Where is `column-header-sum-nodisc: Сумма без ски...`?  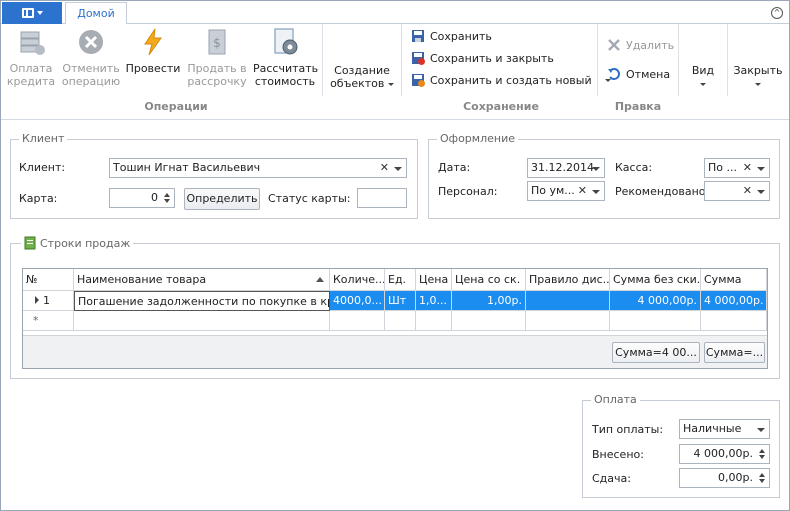
column-header-sum-nodisc: Сумма без ски... is located at coordinates (655, 280).